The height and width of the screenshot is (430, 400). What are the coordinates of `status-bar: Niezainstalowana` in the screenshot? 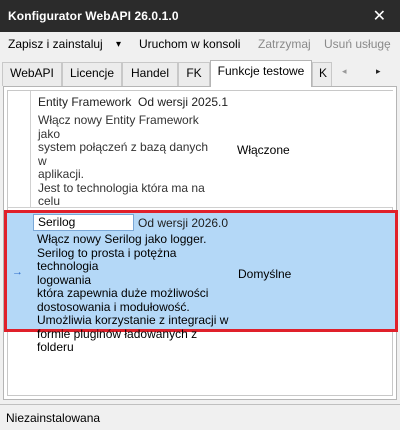 It's located at (200, 417).